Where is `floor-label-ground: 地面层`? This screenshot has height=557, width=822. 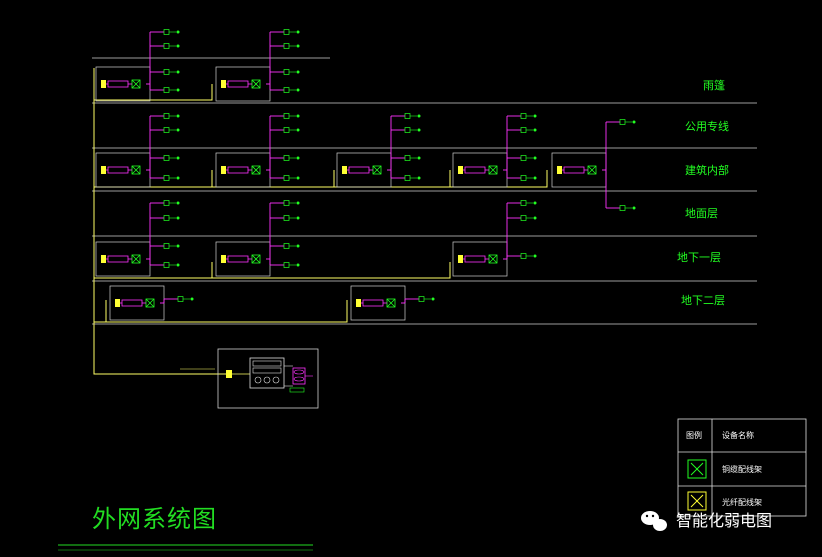
floor-label-ground: 地面层 is located at coordinates (701, 213).